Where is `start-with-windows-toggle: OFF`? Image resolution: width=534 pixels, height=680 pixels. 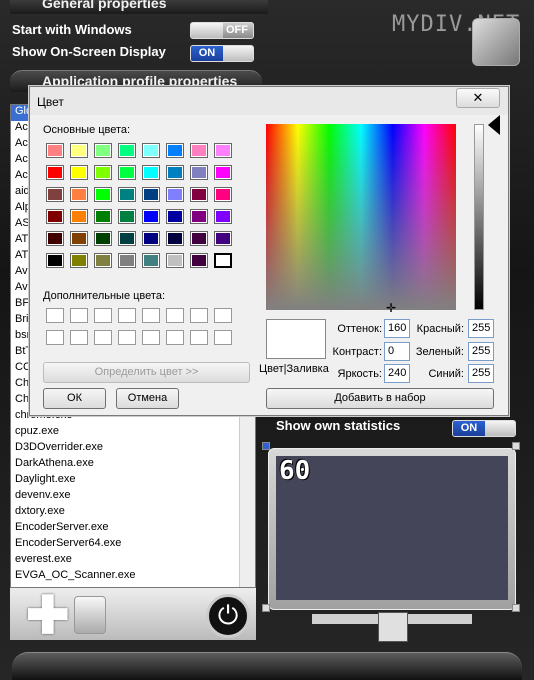
start-with-windows-toggle: OFF is located at coordinates (222, 30).